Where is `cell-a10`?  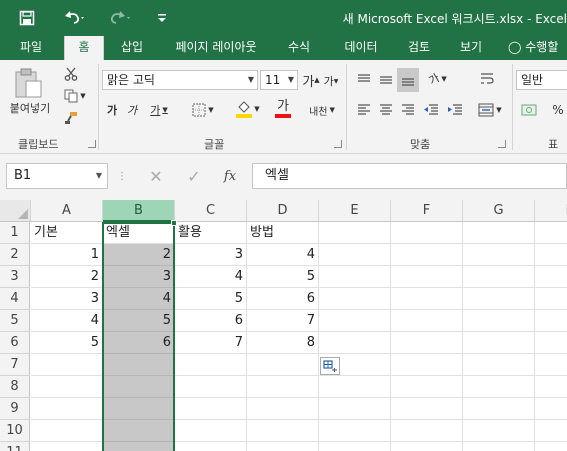 cell-a10 is located at coordinates (67, 431).